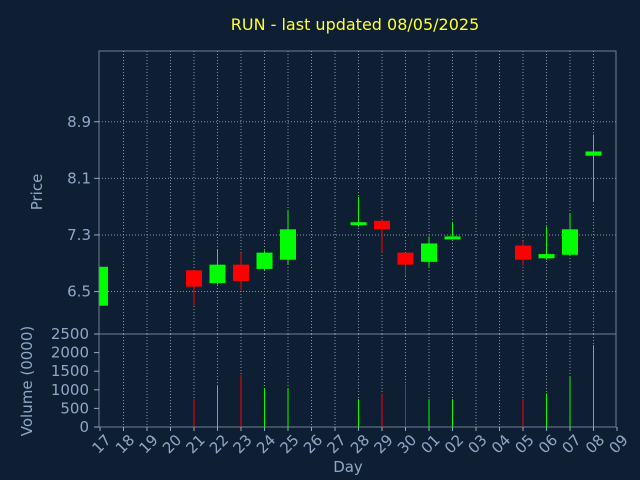 This screenshot has width=640, height=480. I want to click on volume-y-tick-label: 1000, so click(70, 390).